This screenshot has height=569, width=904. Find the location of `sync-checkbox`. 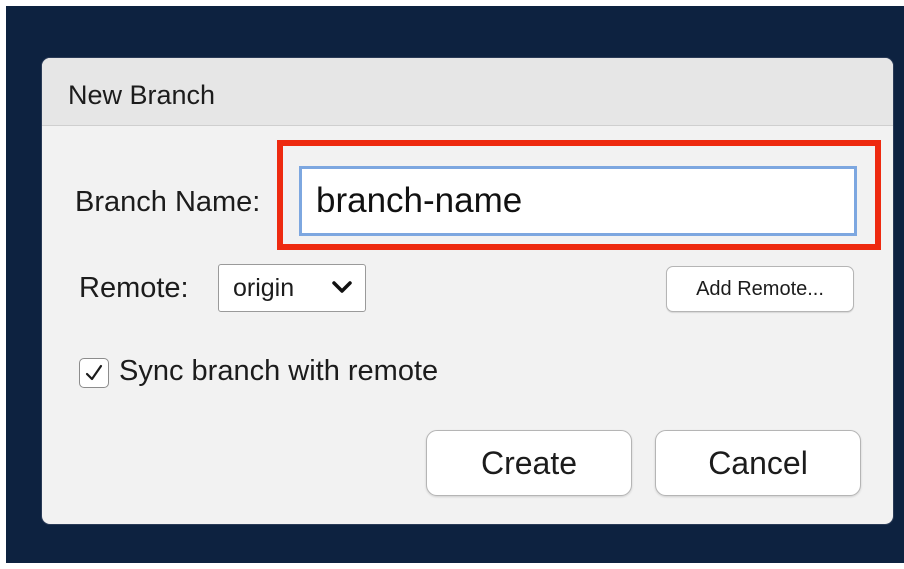

sync-checkbox is located at coordinates (94, 373).